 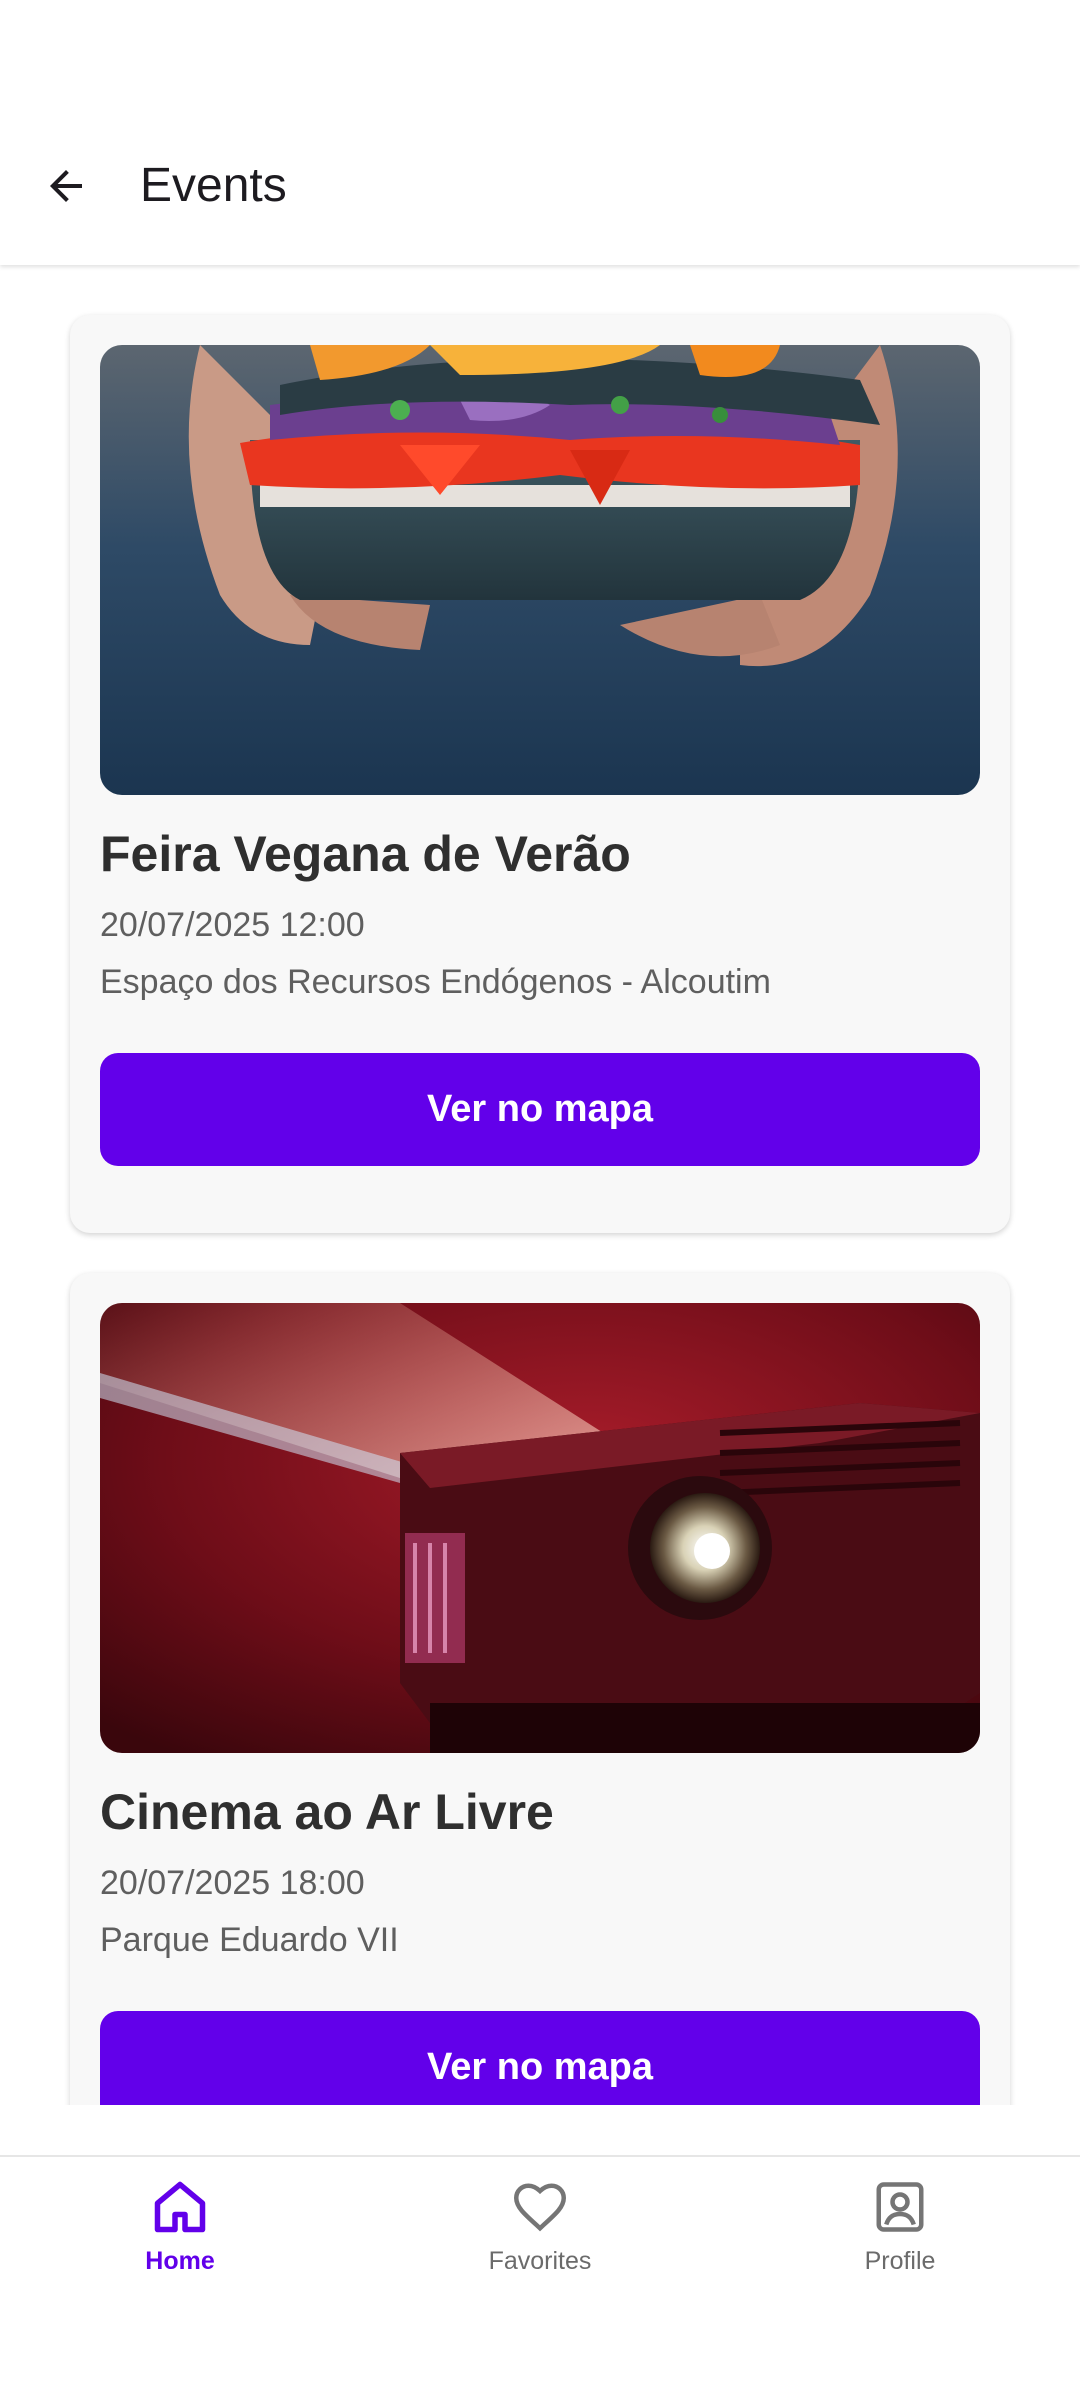 I want to click on profile-icon, so click(x=900, y=2207).